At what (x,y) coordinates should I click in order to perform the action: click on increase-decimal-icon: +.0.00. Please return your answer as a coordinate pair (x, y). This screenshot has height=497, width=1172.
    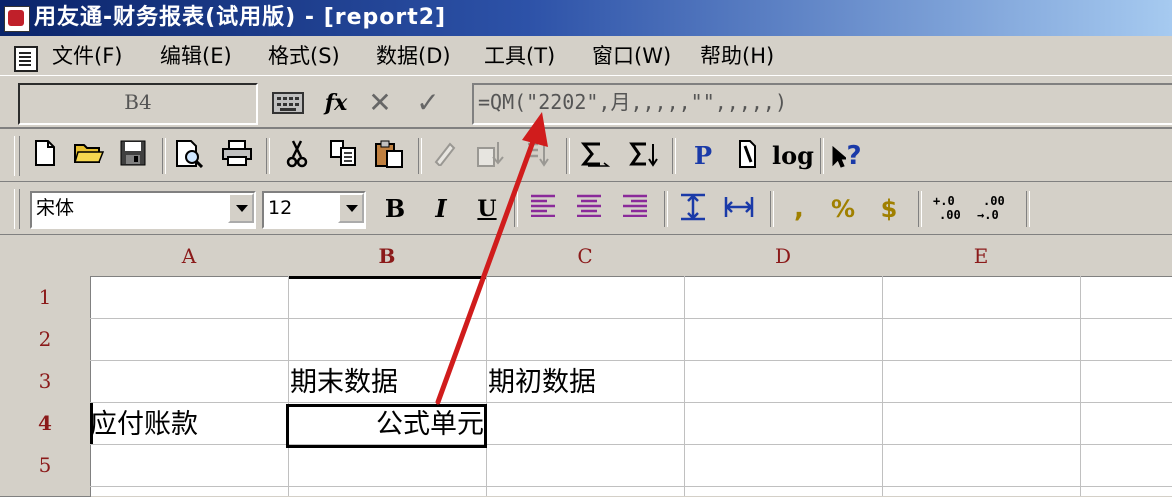
    Looking at the image, I should click on (947, 209).